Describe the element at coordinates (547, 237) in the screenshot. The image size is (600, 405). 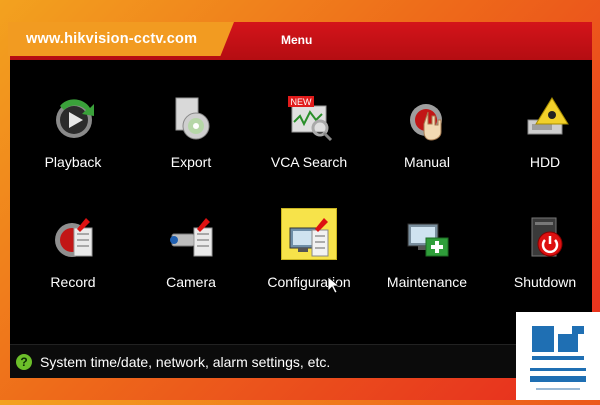
I see `shutdown-icon` at that location.